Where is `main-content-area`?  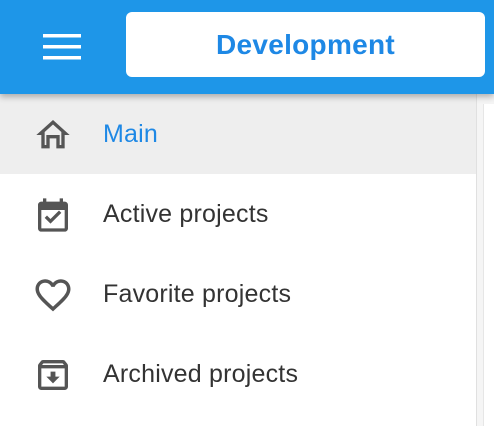 main-content-area is located at coordinates (485, 260).